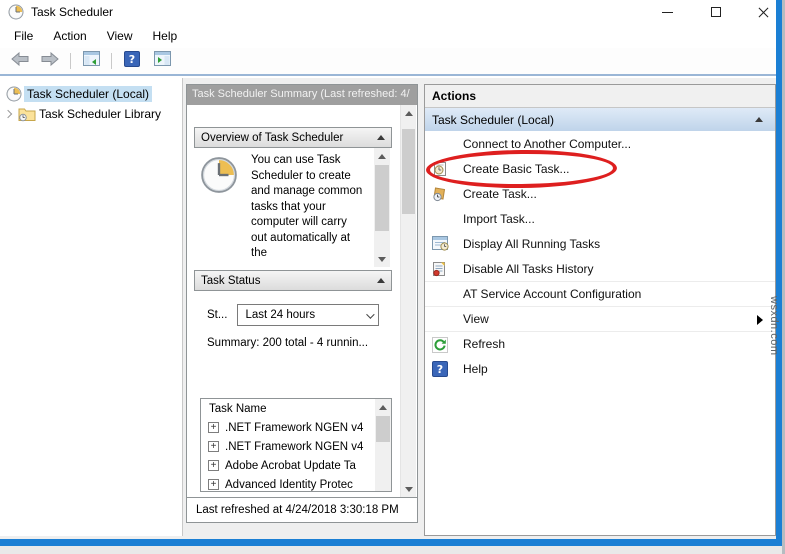 This screenshot has width=785, height=554. What do you see at coordinates (23, 36) in the screenshot?
I see `menu-item-file: File` at bounding box center [23, 36].